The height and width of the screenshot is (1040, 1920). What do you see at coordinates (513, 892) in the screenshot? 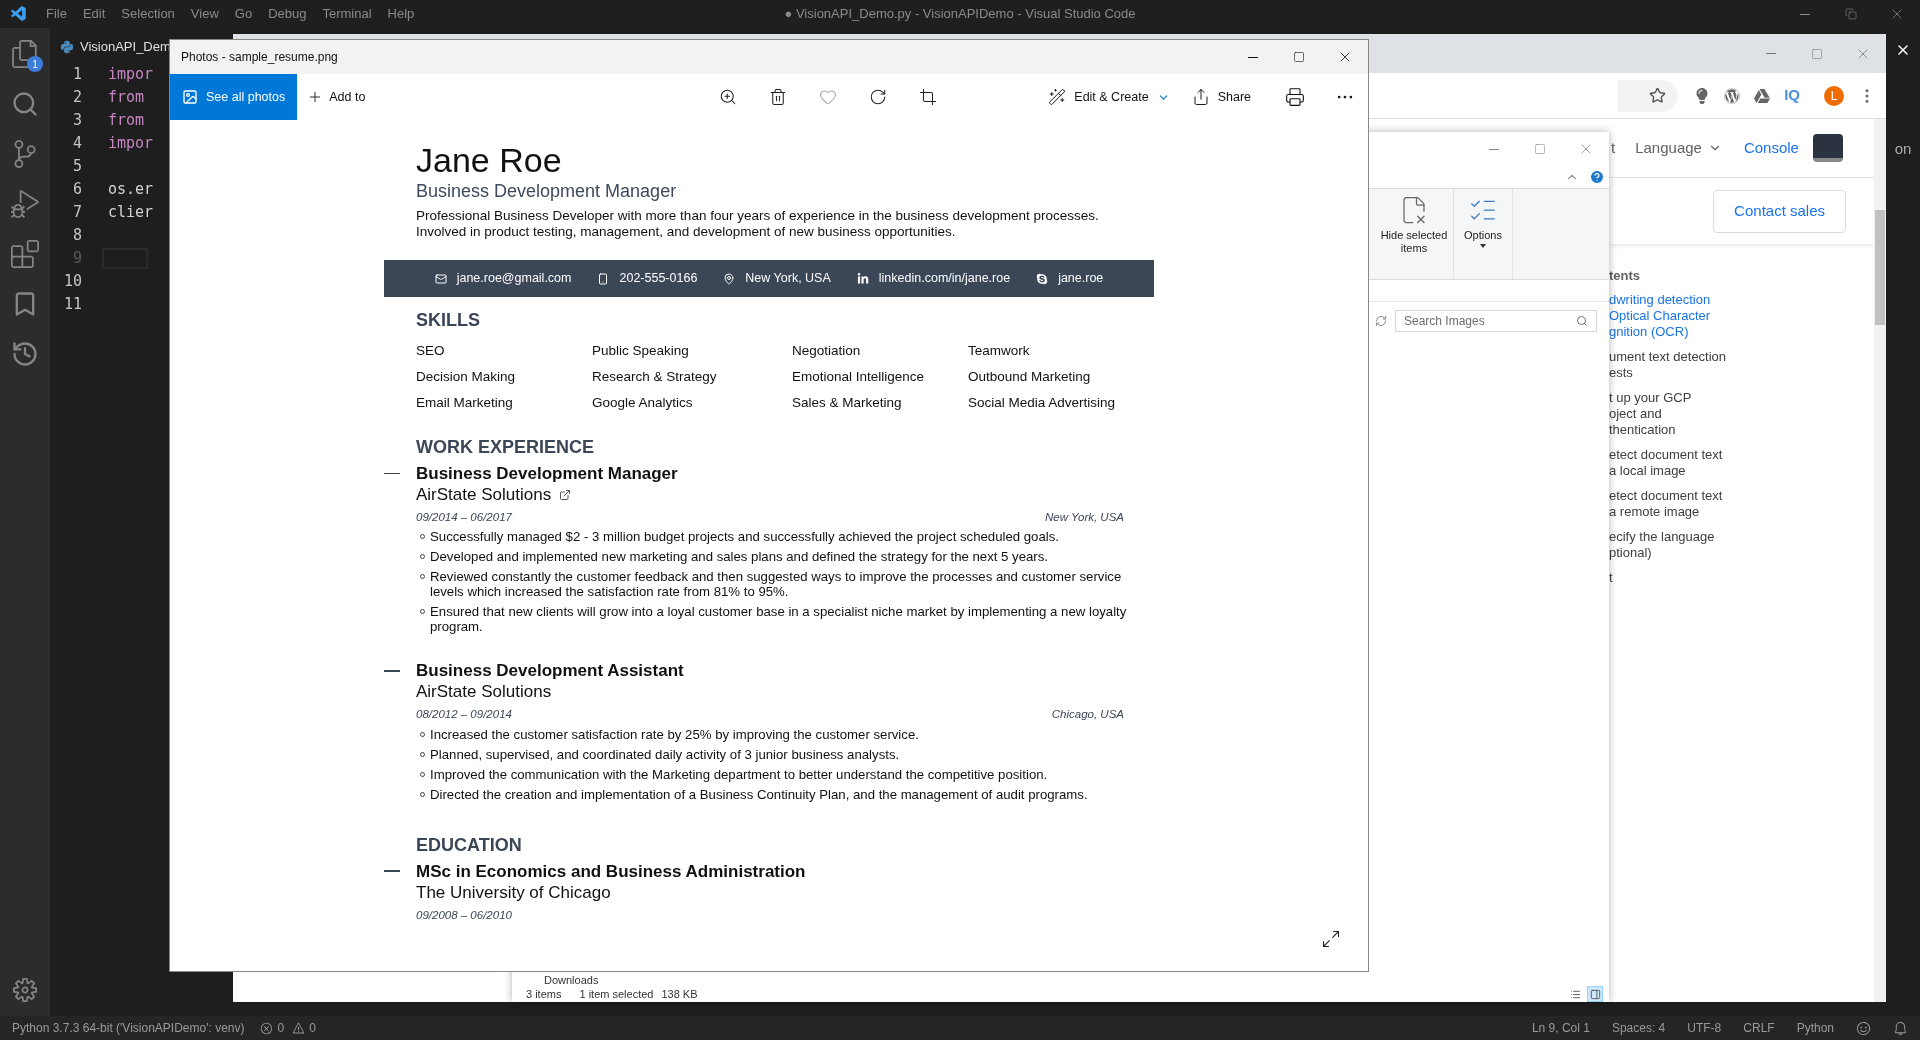
I see `entry-organization: The University of Chicago` at bounding box center [513, 892].